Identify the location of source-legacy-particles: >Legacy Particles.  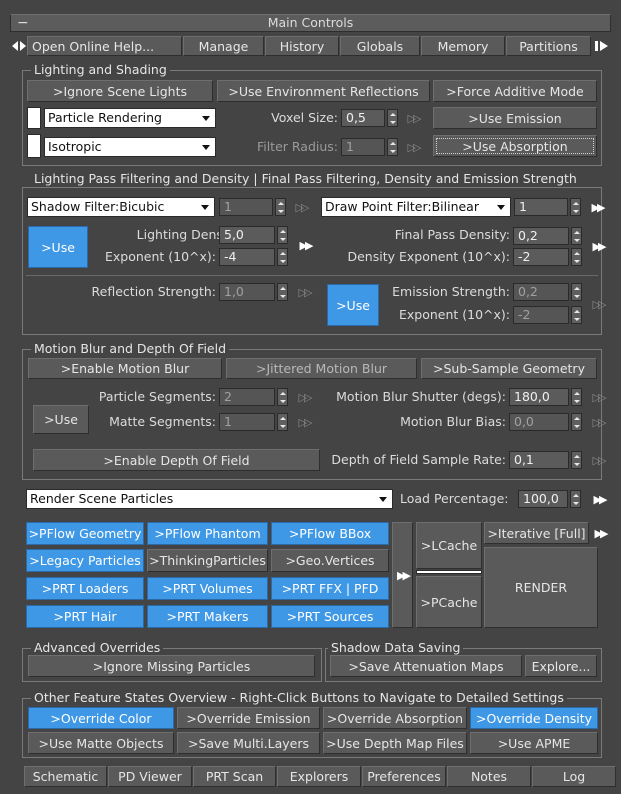
(85, 560).